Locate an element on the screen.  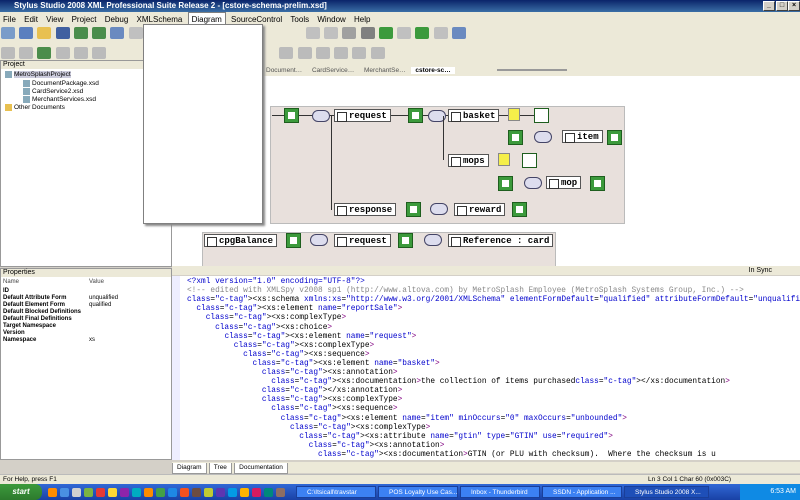
import-icon is located at coordinates (26, 33).